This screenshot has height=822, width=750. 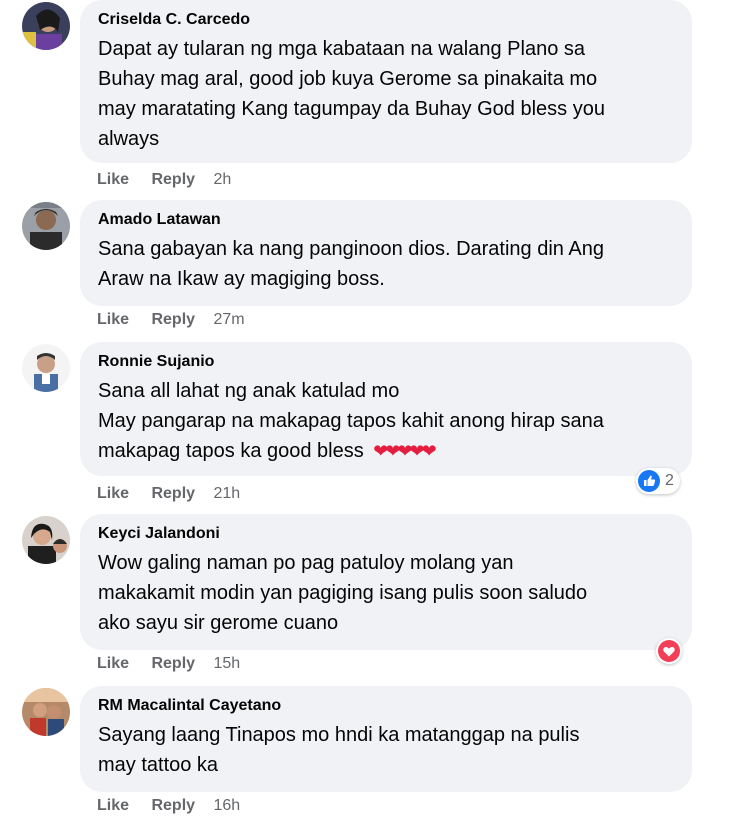 I want to click on comment-author: Keyci Jalandoni, so click(x=386, y=534).